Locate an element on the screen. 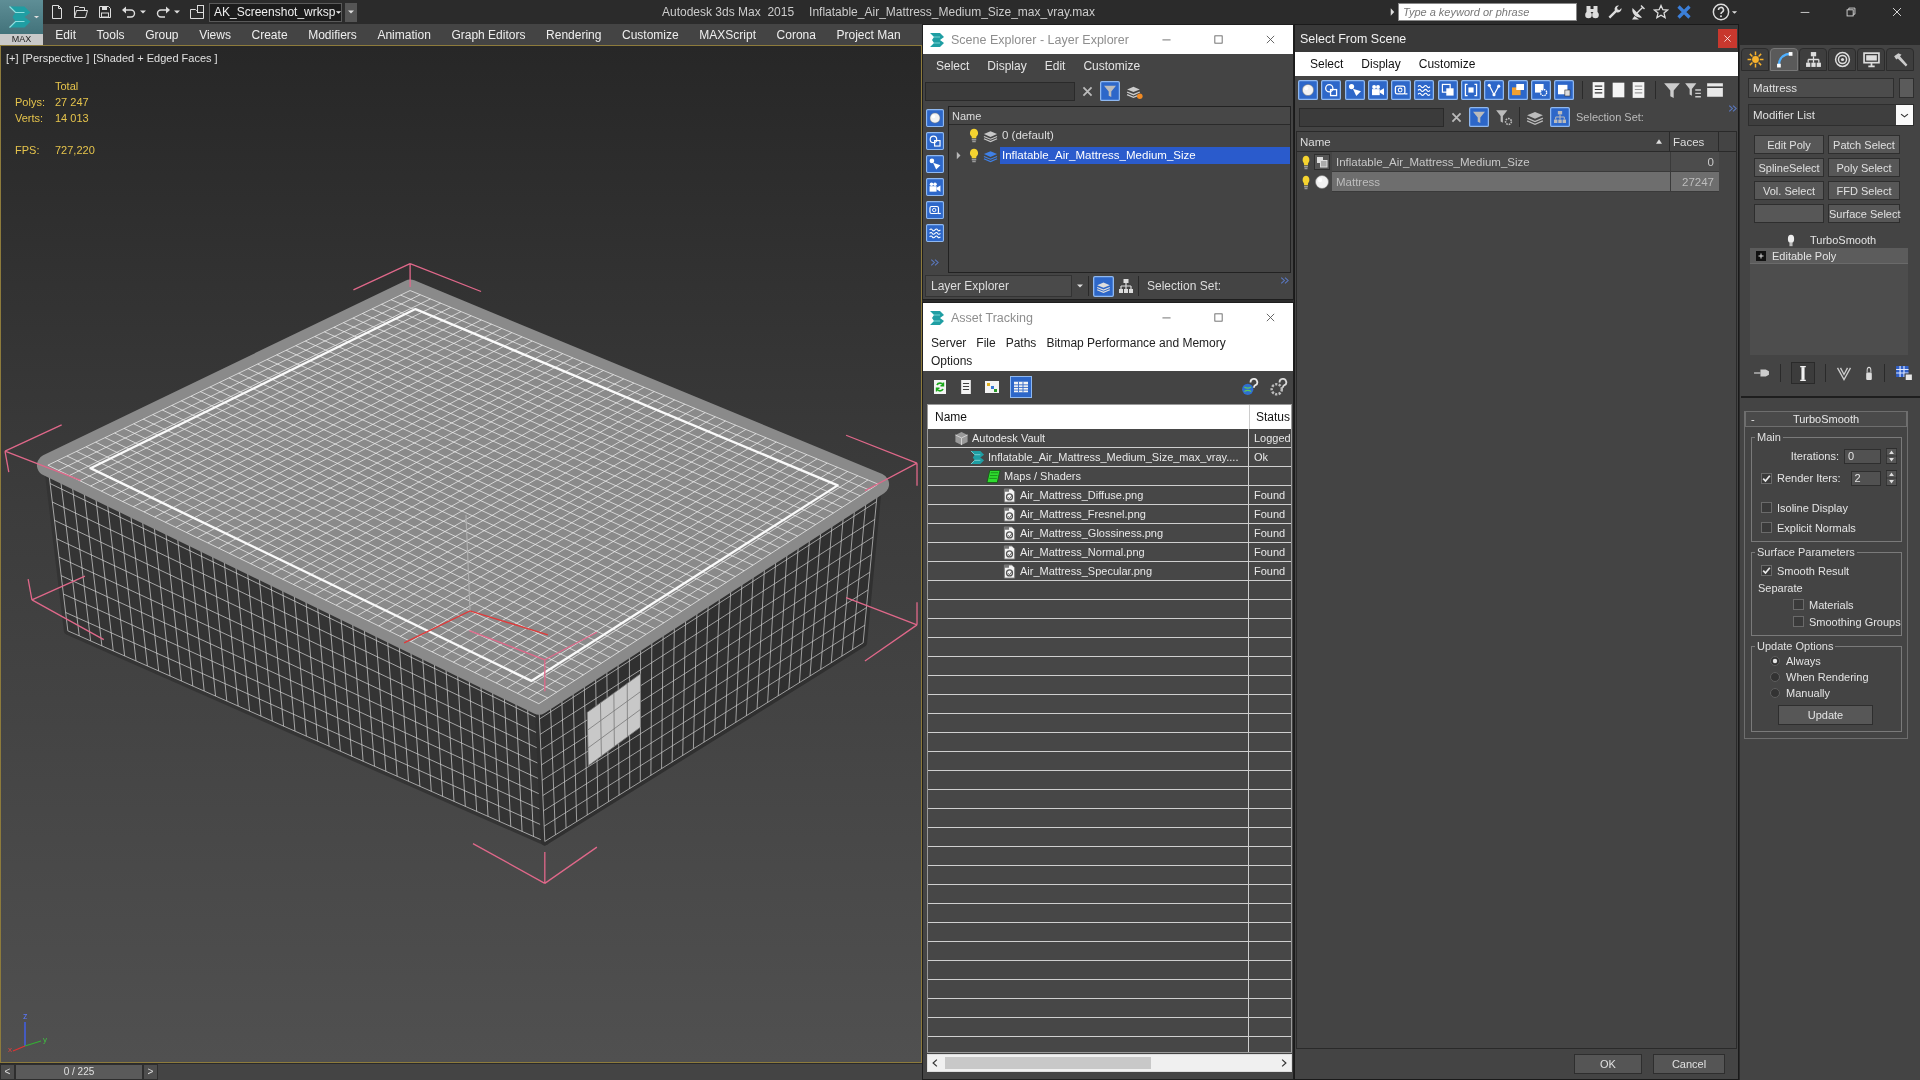 Image resolution: width=1920 pixels, height=1080 pixels. spinner-field: 0 is located at coordinates (1862, 456).